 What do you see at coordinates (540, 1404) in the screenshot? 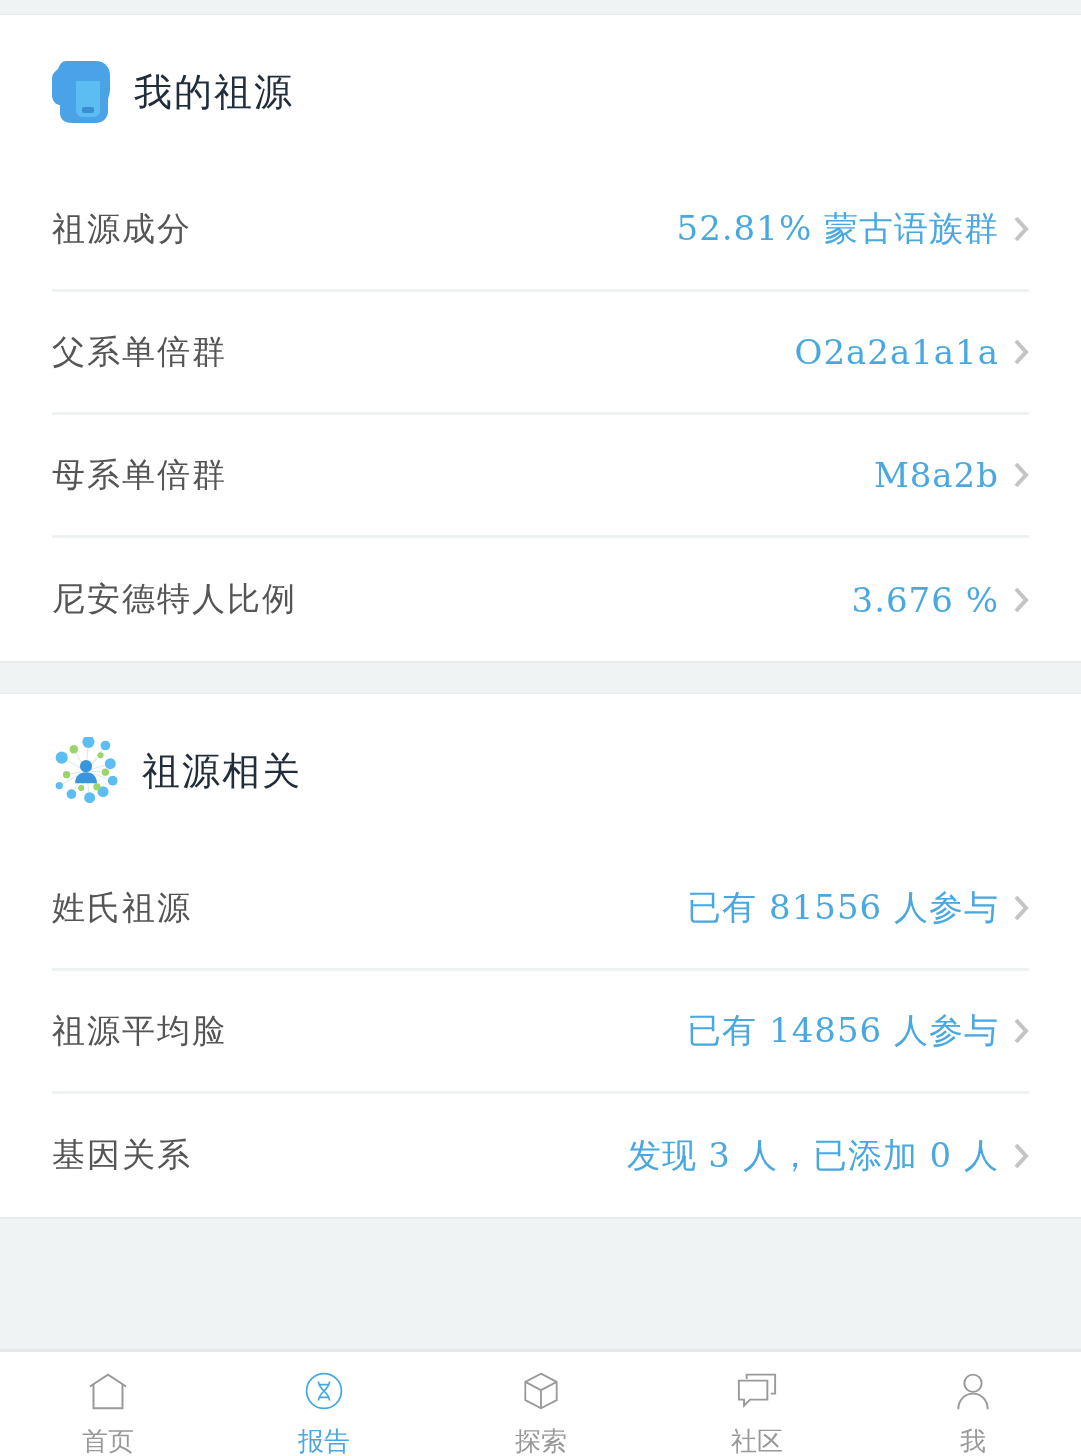
I see `tab-item: 探索` at bounding box center [540, 1404].